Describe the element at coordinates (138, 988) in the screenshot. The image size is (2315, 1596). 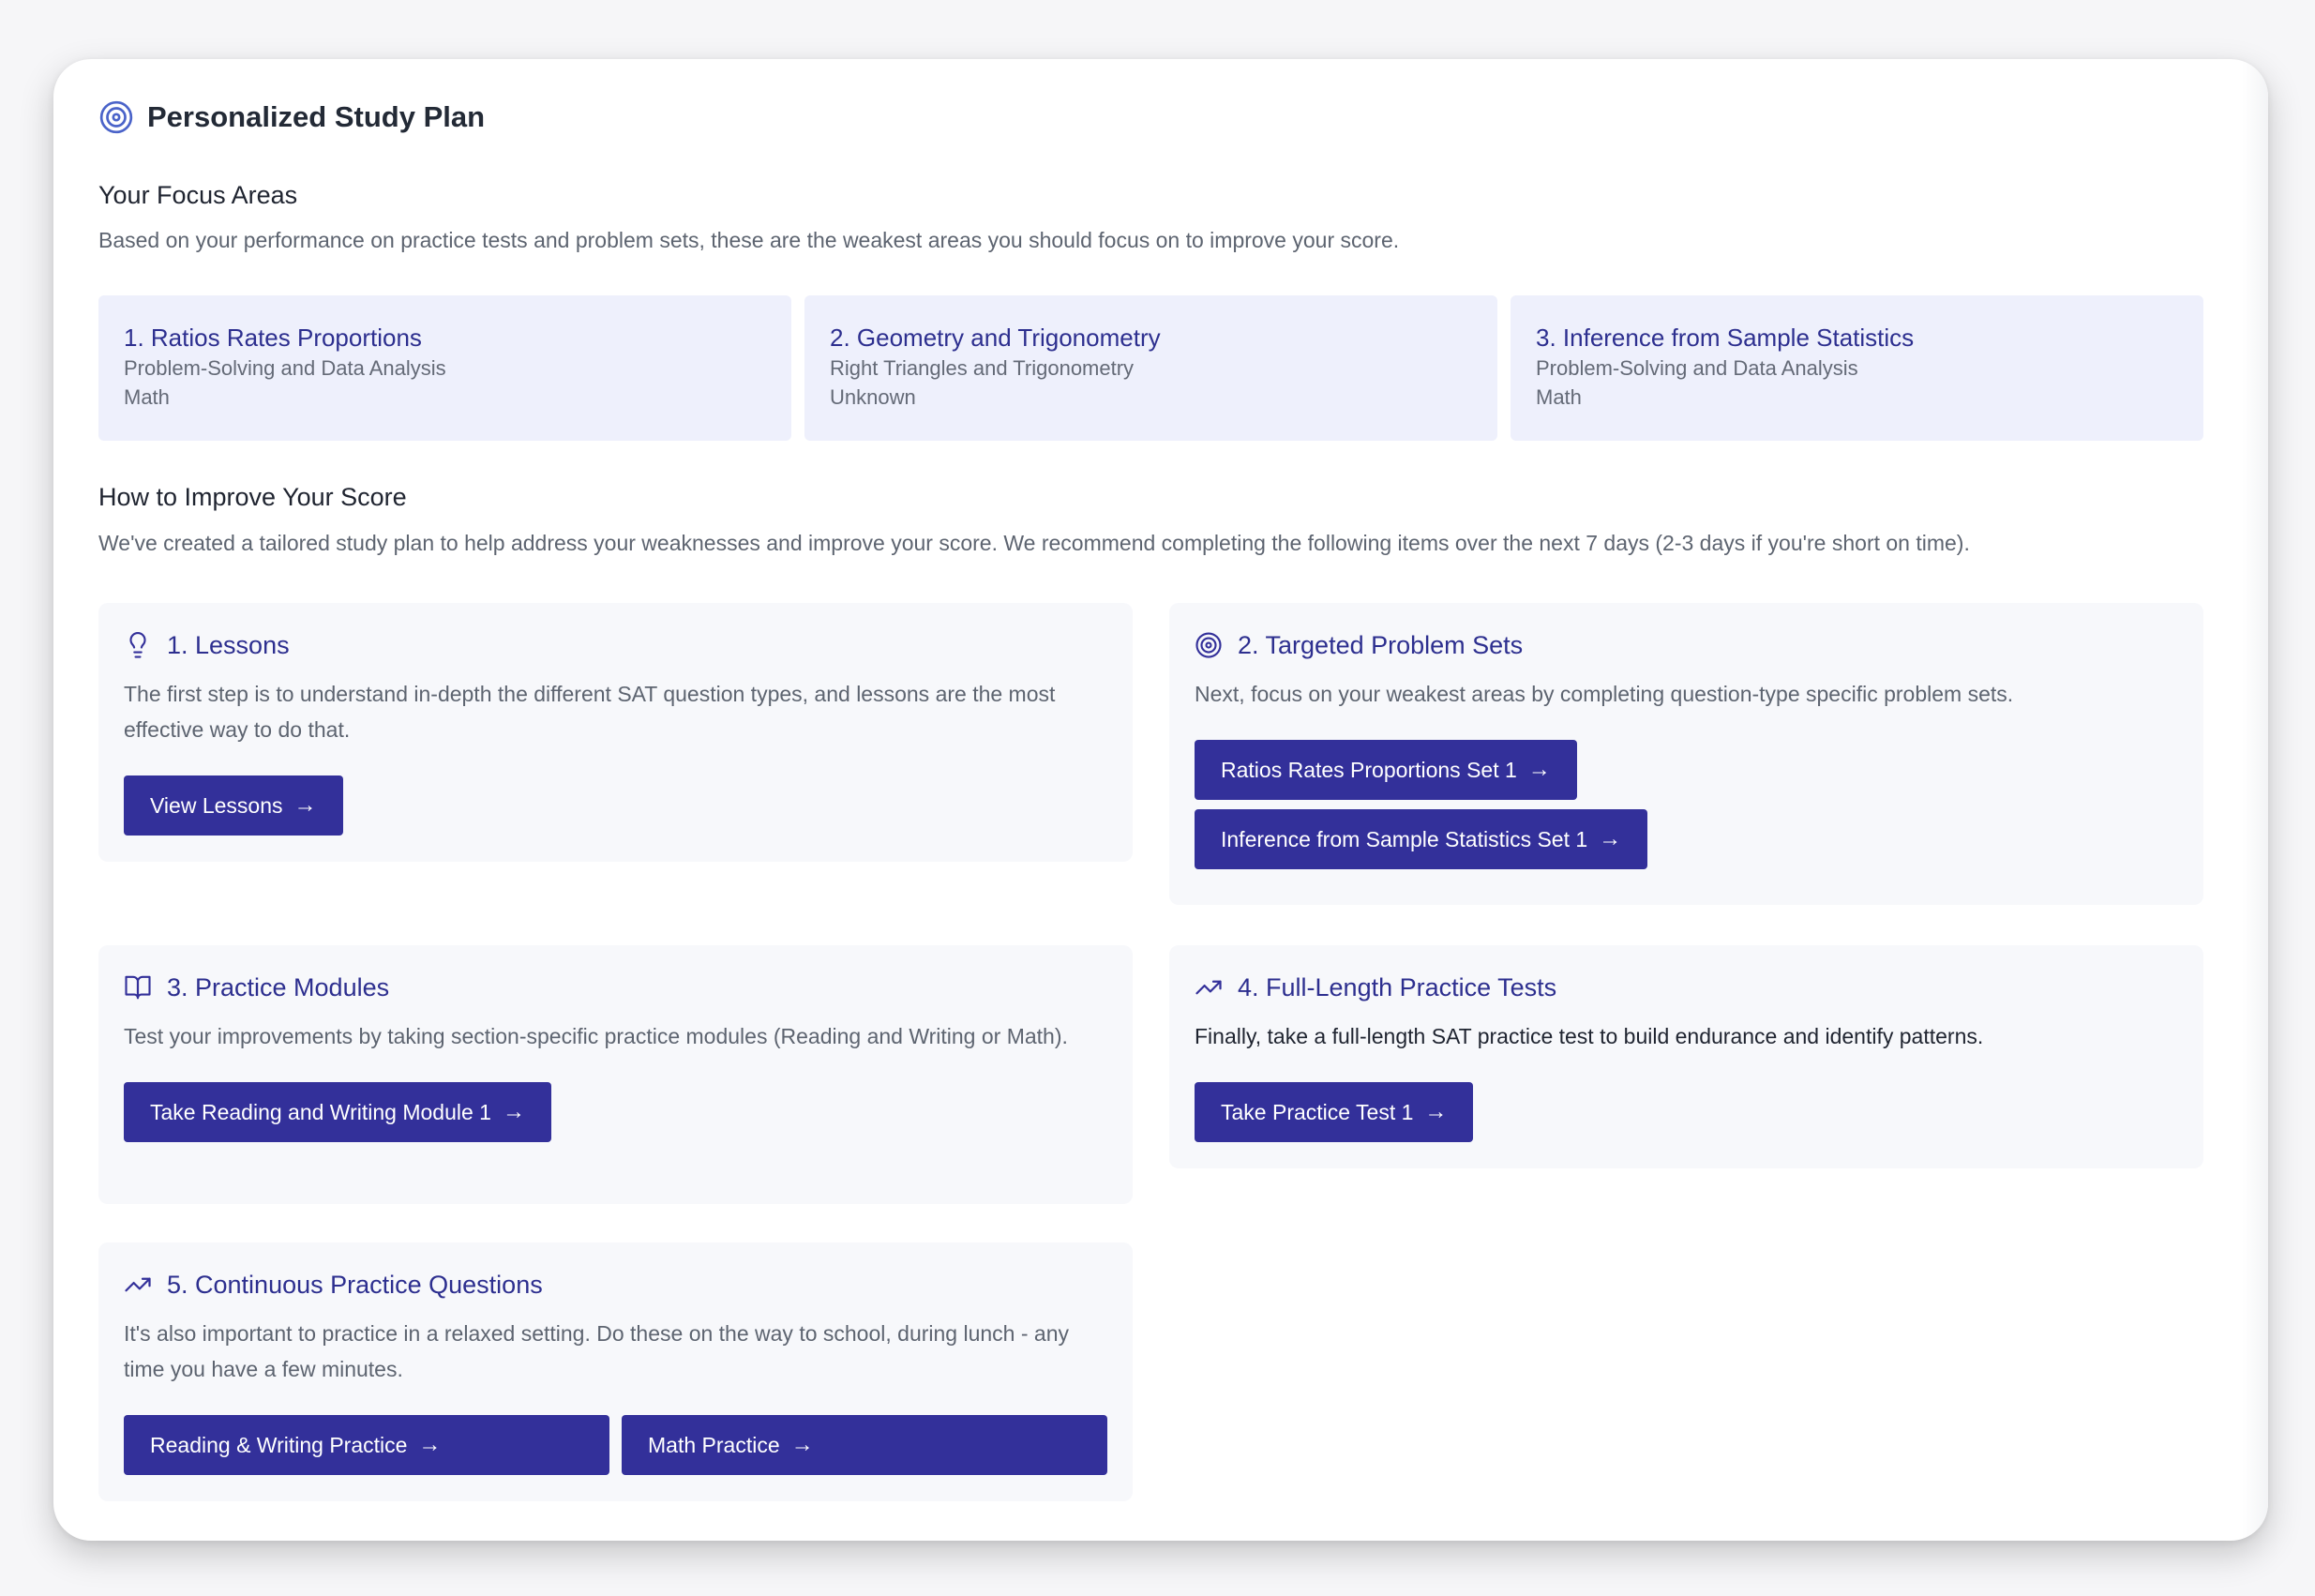
I see `book-open-icon` at that location.